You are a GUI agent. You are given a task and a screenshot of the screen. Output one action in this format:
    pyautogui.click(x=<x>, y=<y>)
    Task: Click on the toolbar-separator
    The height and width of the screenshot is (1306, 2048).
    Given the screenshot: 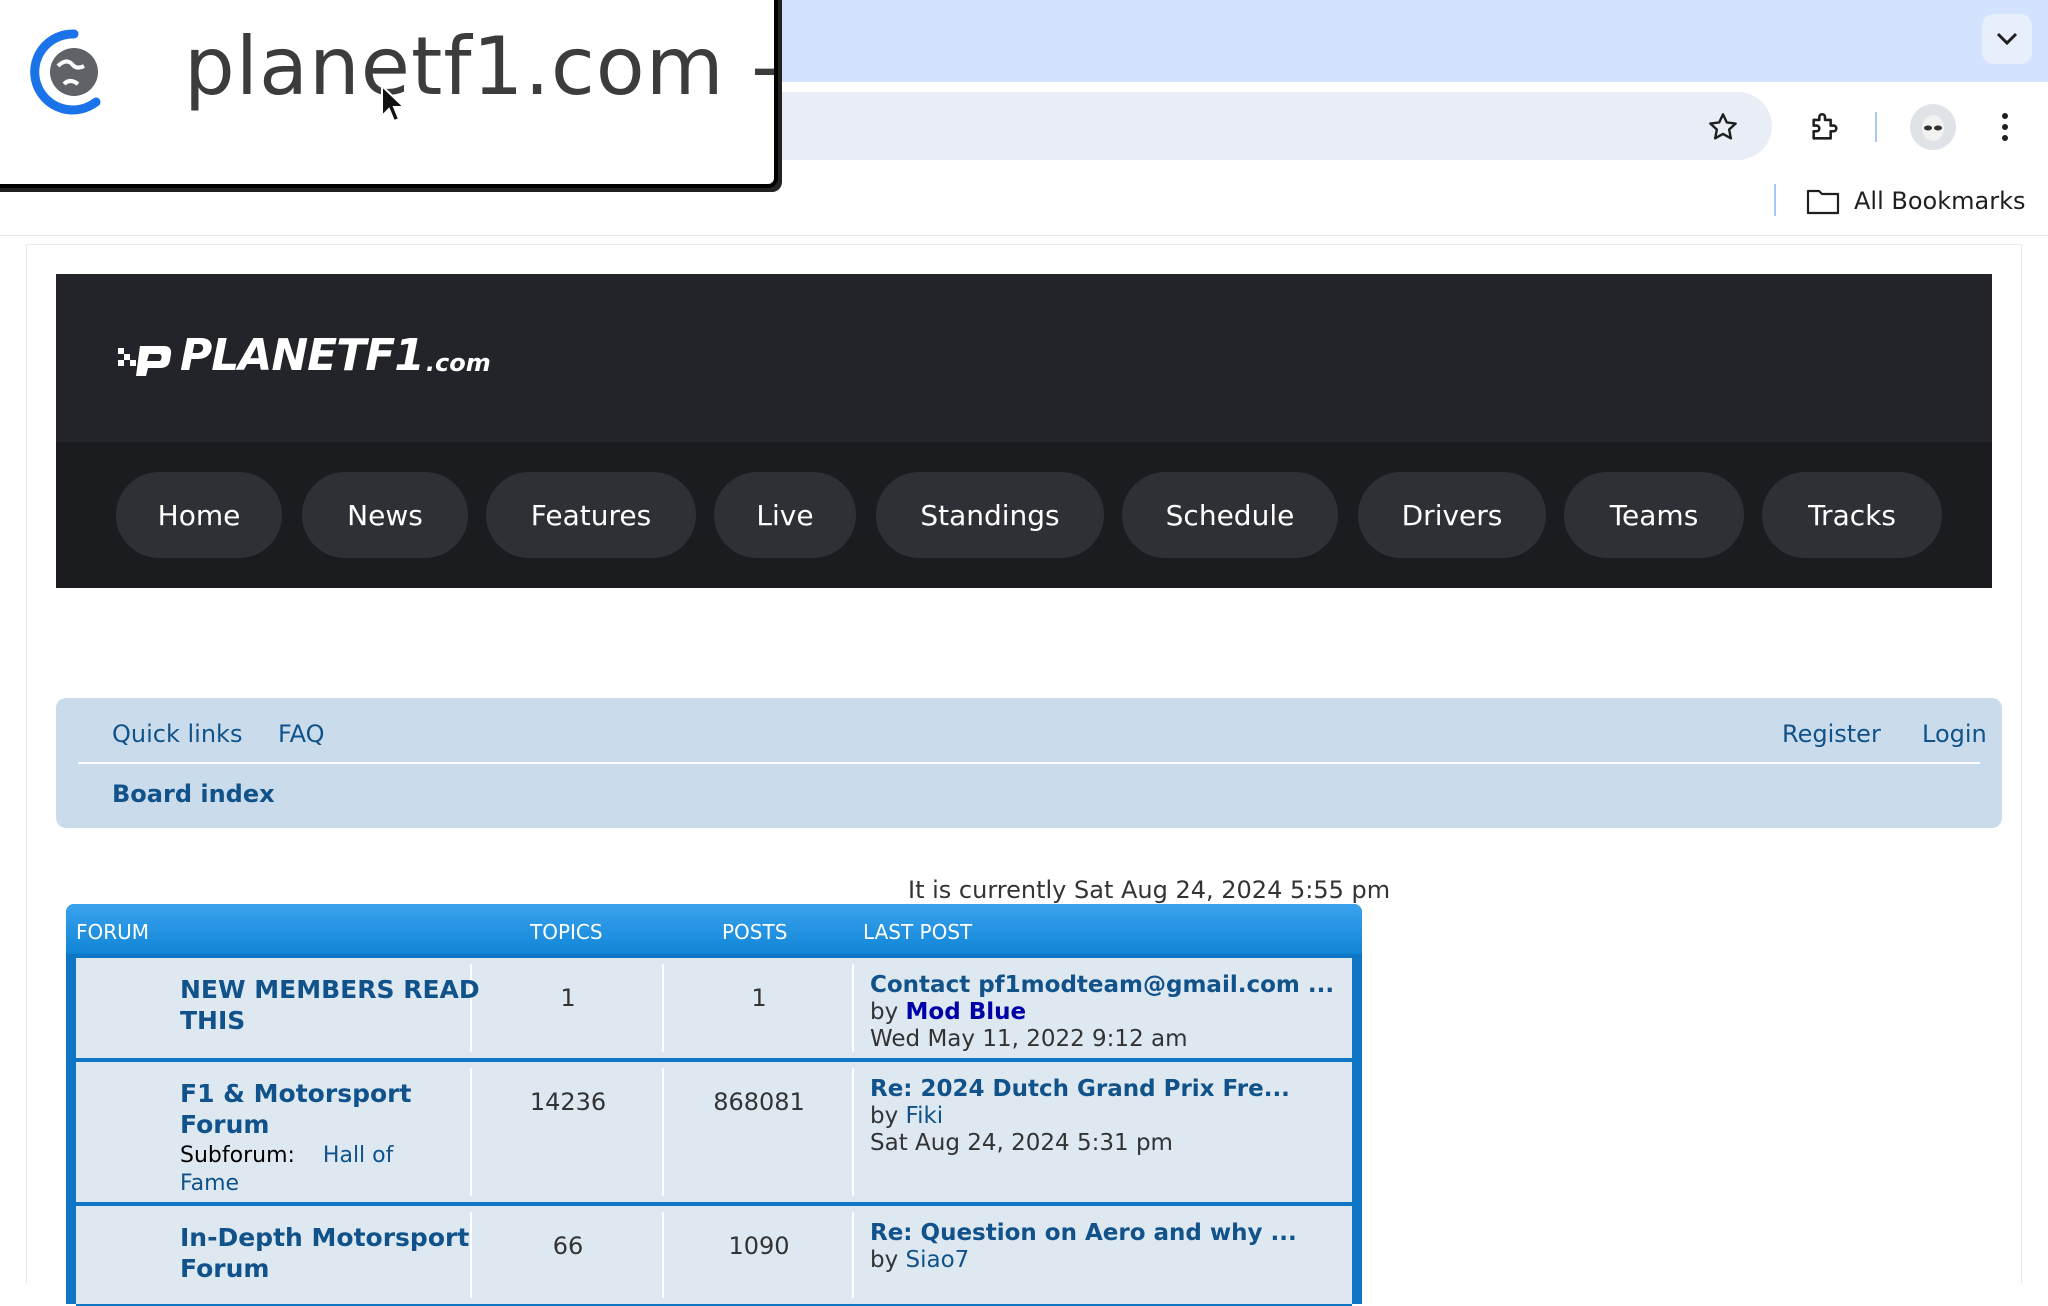 What is the action you would take?
    pyautogui.click(x=1876, y=127)
    